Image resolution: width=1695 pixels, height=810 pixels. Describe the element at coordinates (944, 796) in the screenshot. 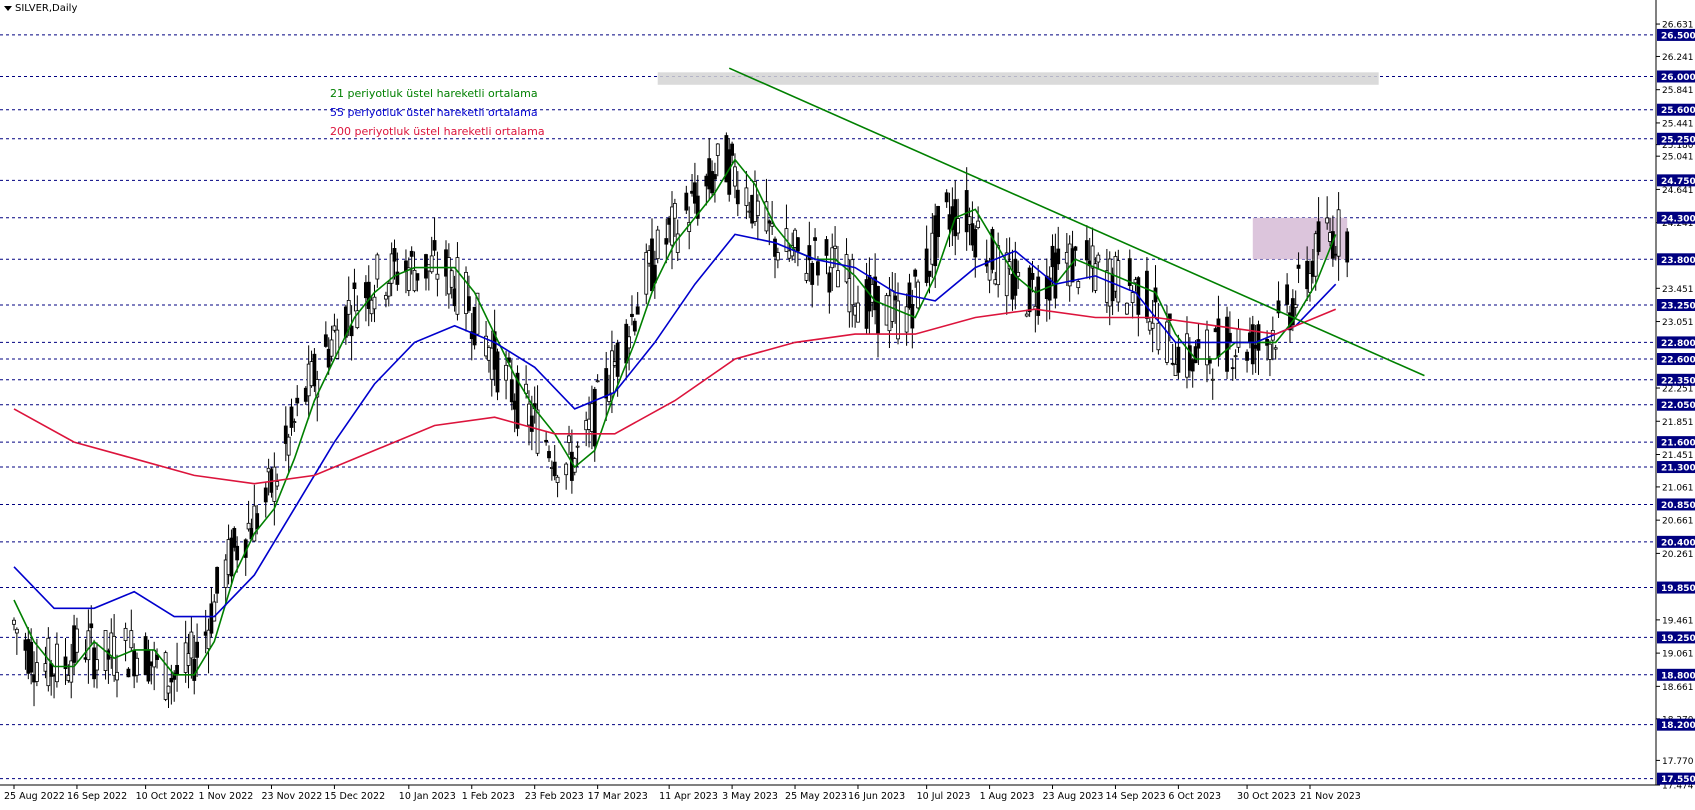

I see `x-tick-label: 10 Jul 2023` at that location.